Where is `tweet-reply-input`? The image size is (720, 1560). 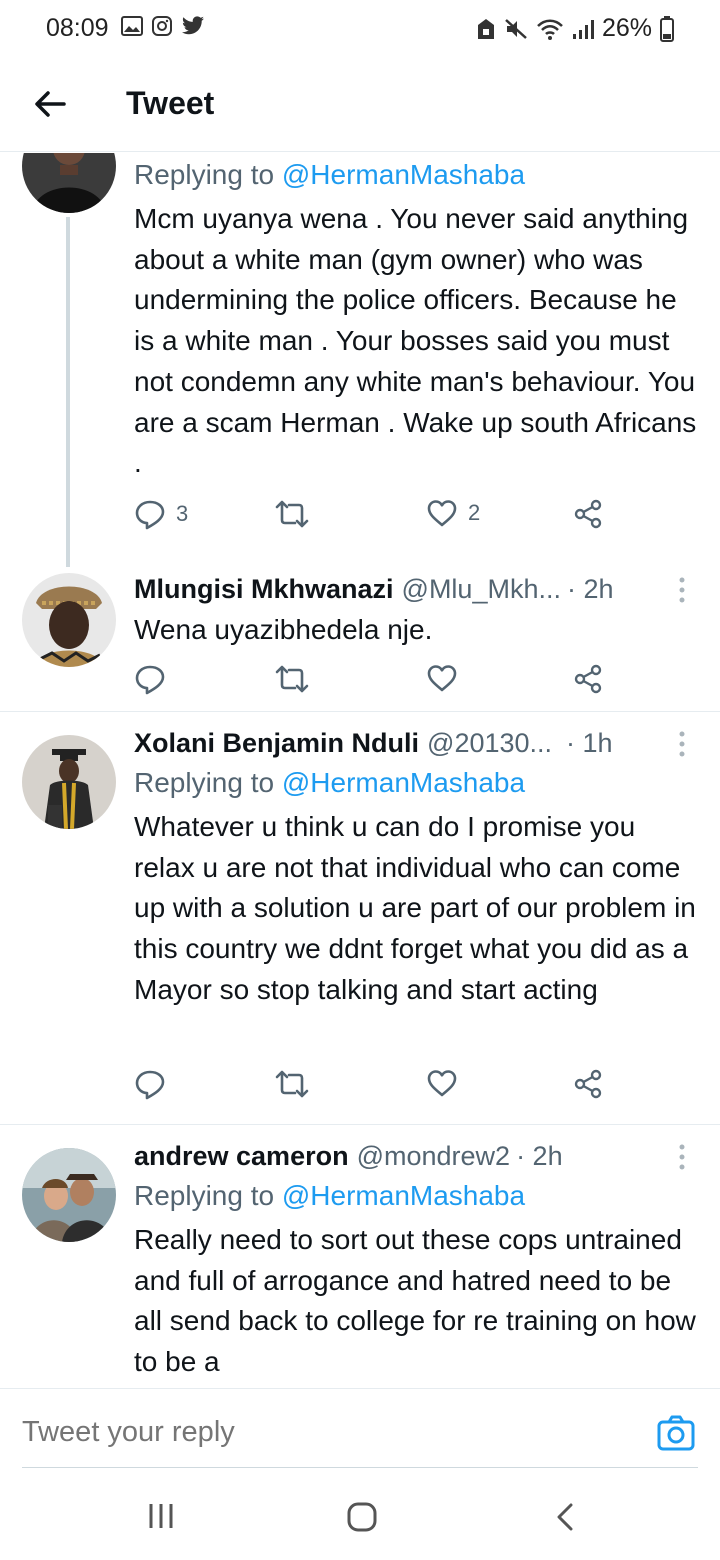 tweet-reply-input is located at coordinates (302, 1432).